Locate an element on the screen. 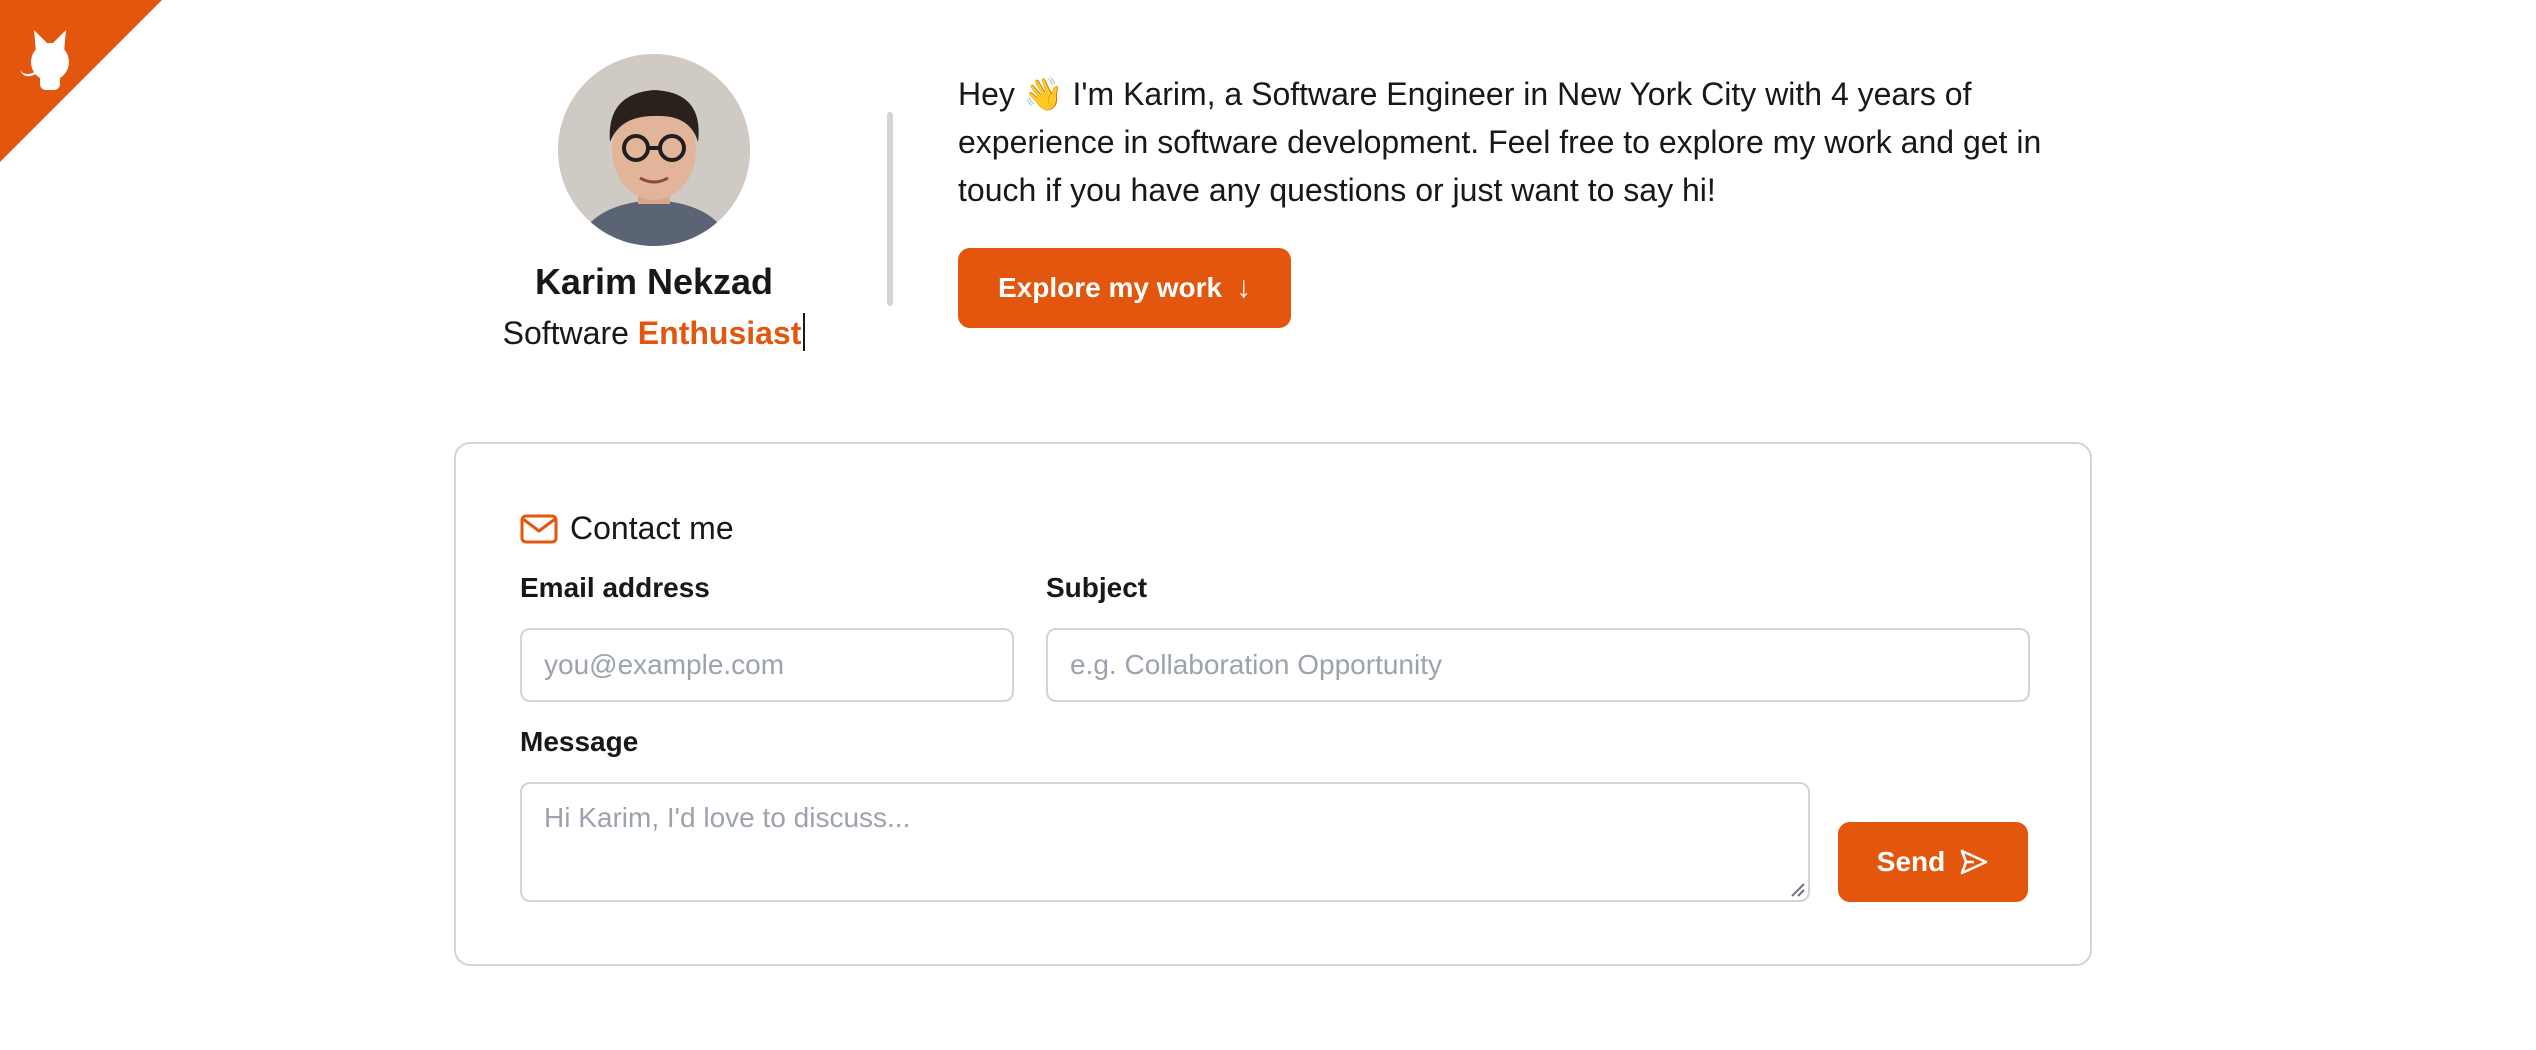  send-button: Send is located at coordinates (1933, 862).